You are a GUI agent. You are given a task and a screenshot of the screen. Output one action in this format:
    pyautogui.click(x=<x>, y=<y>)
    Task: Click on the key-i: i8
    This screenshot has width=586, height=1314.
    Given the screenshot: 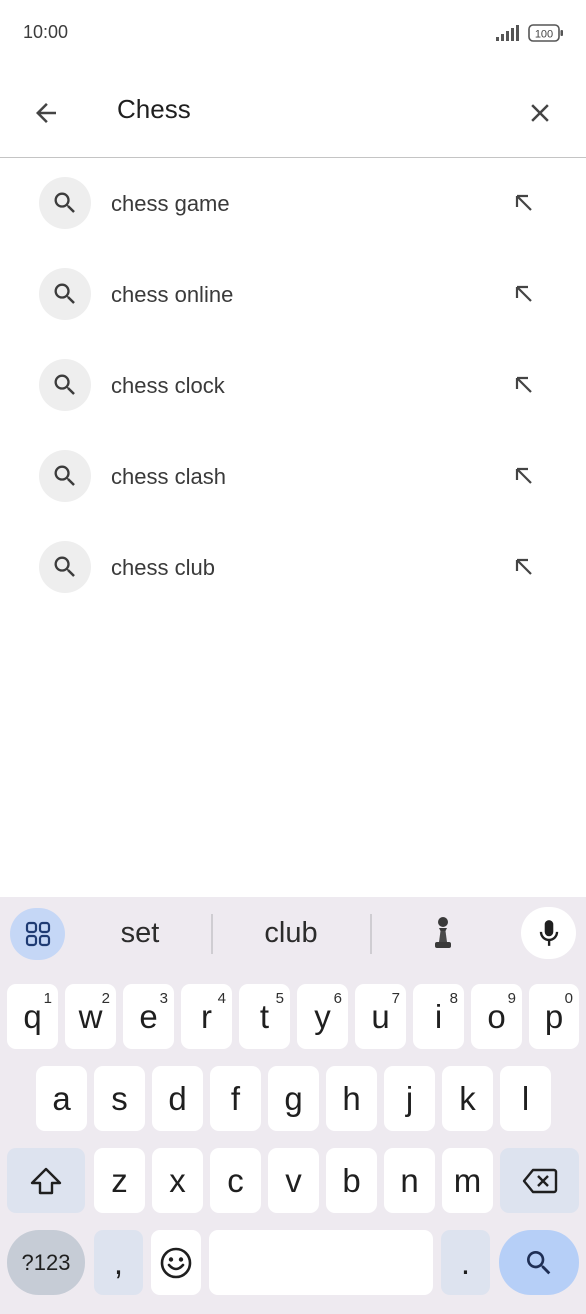 What is the action you would take?
    pyautogui.click(x=438, y=1016)
    